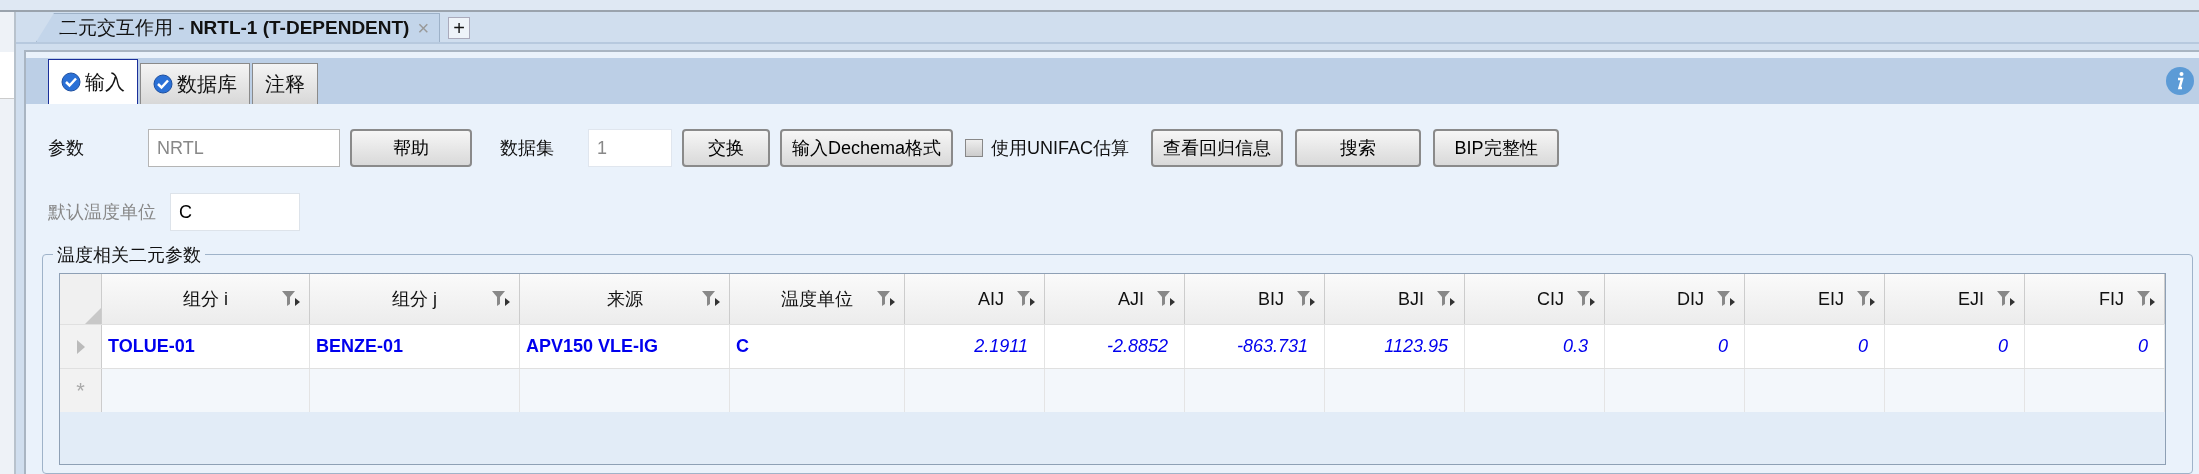 The width and height of the screenshot is (2199, 474). I want to click on parameter-label: 参数, so click(66, 148).